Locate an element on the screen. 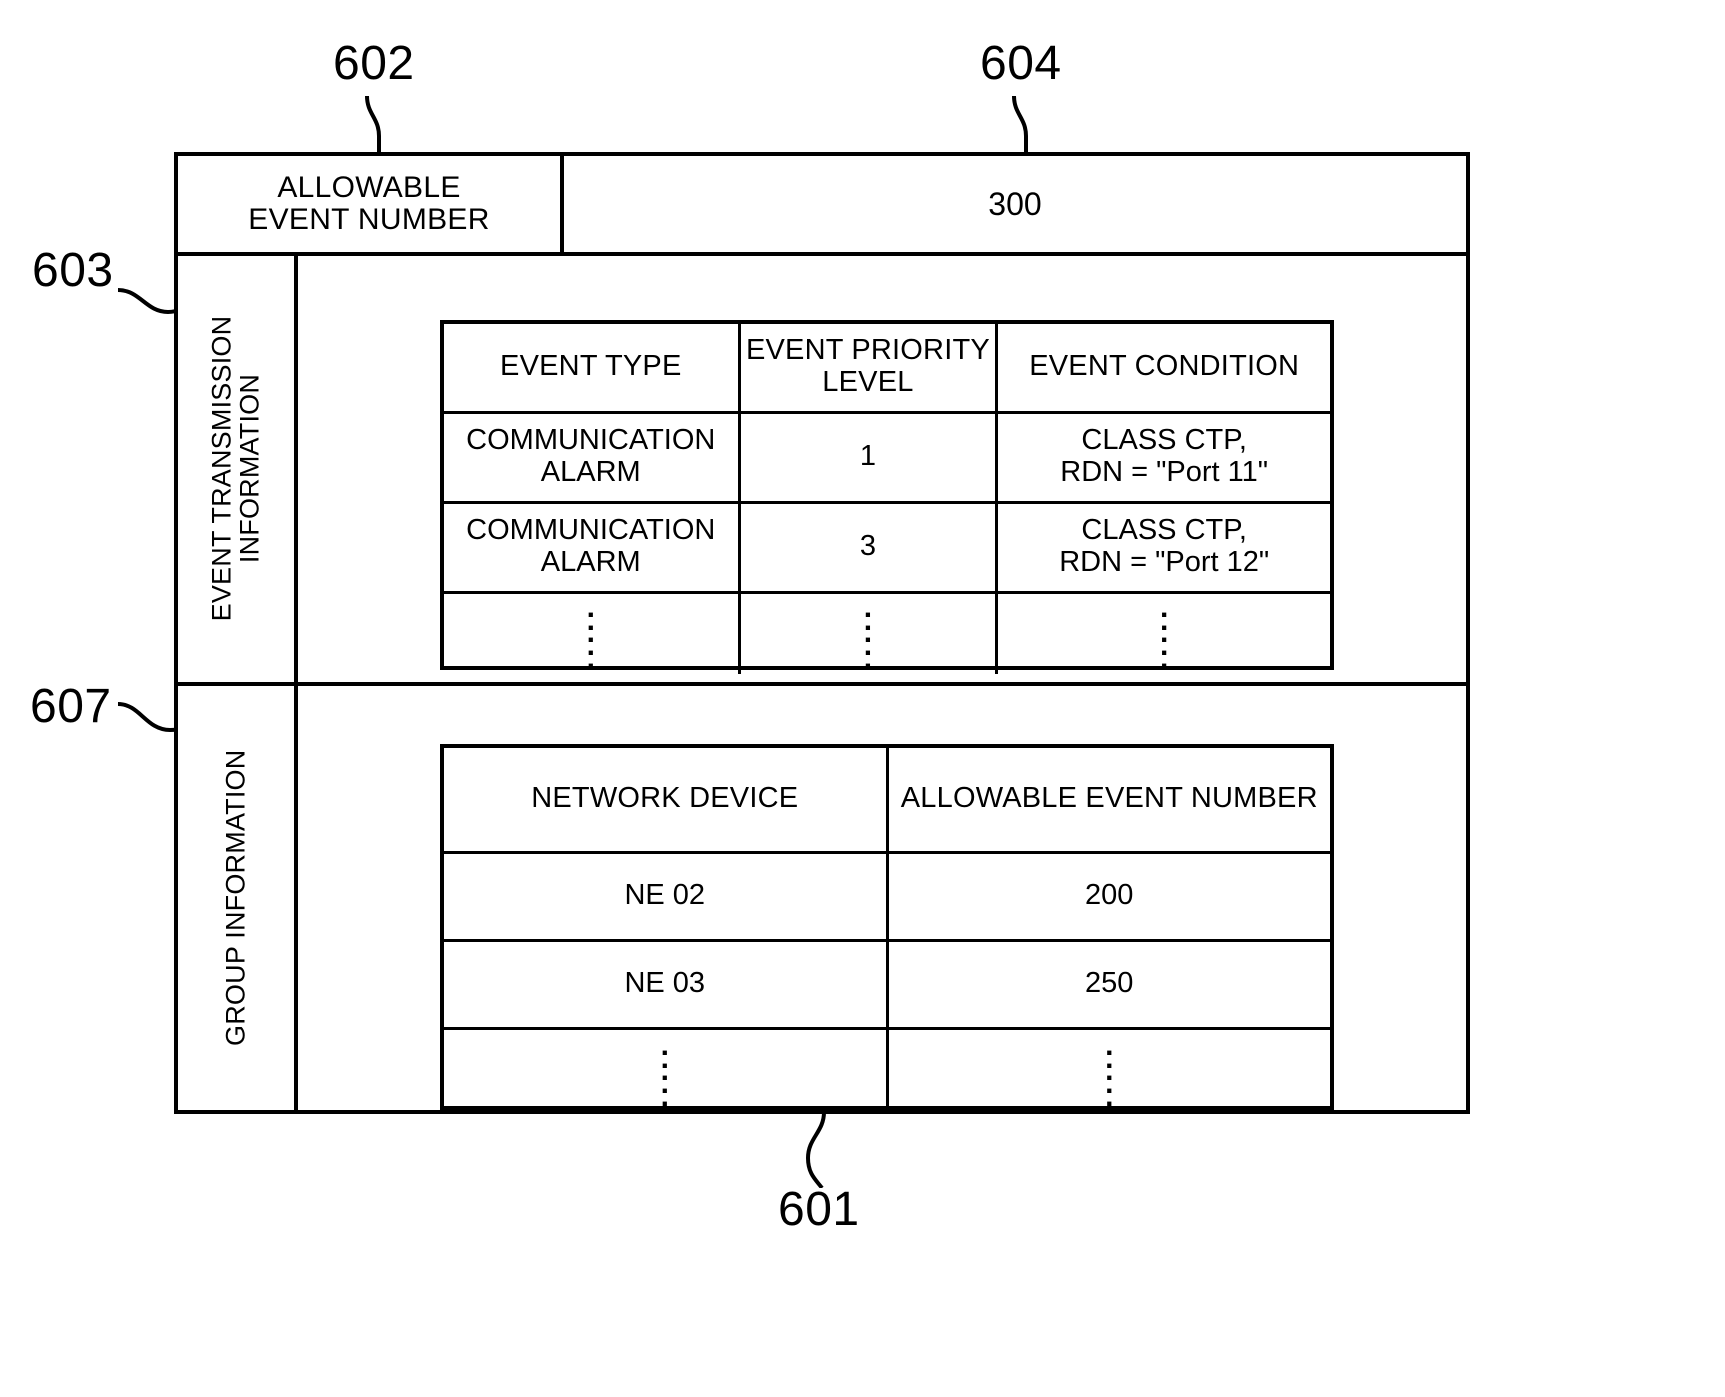  event-condition-line2: RDN = "Port 12" is located at coordinates (1164, 562).